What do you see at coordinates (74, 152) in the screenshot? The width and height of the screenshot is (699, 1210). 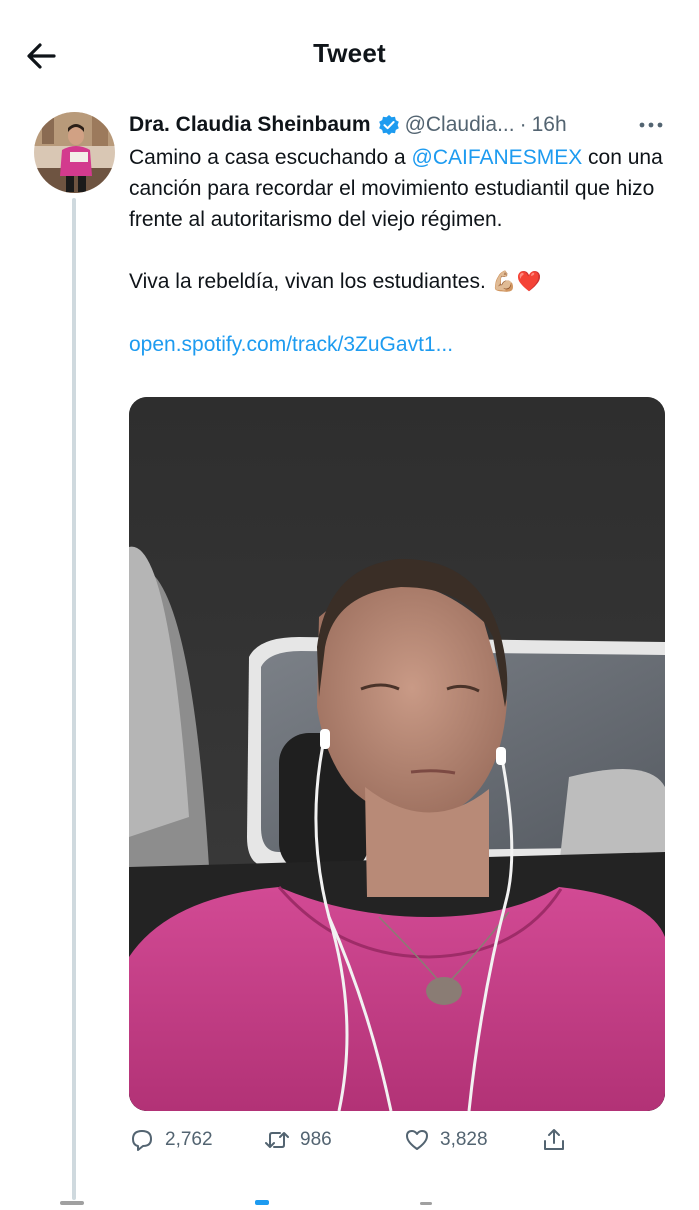 I see `avatar` at bounding box center [74, 152].